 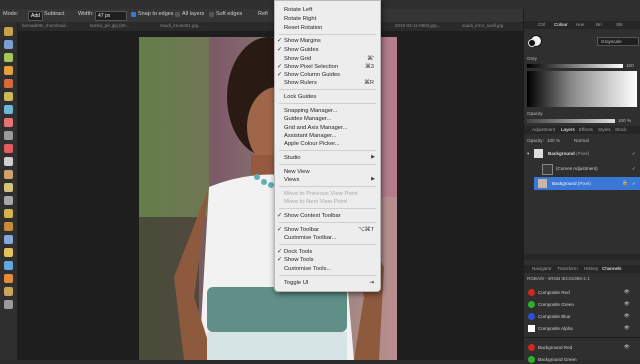 What do you see at coordinates (575, 66) in the screenshot?
I see `grey-slider` at bounding box center [575, 66].